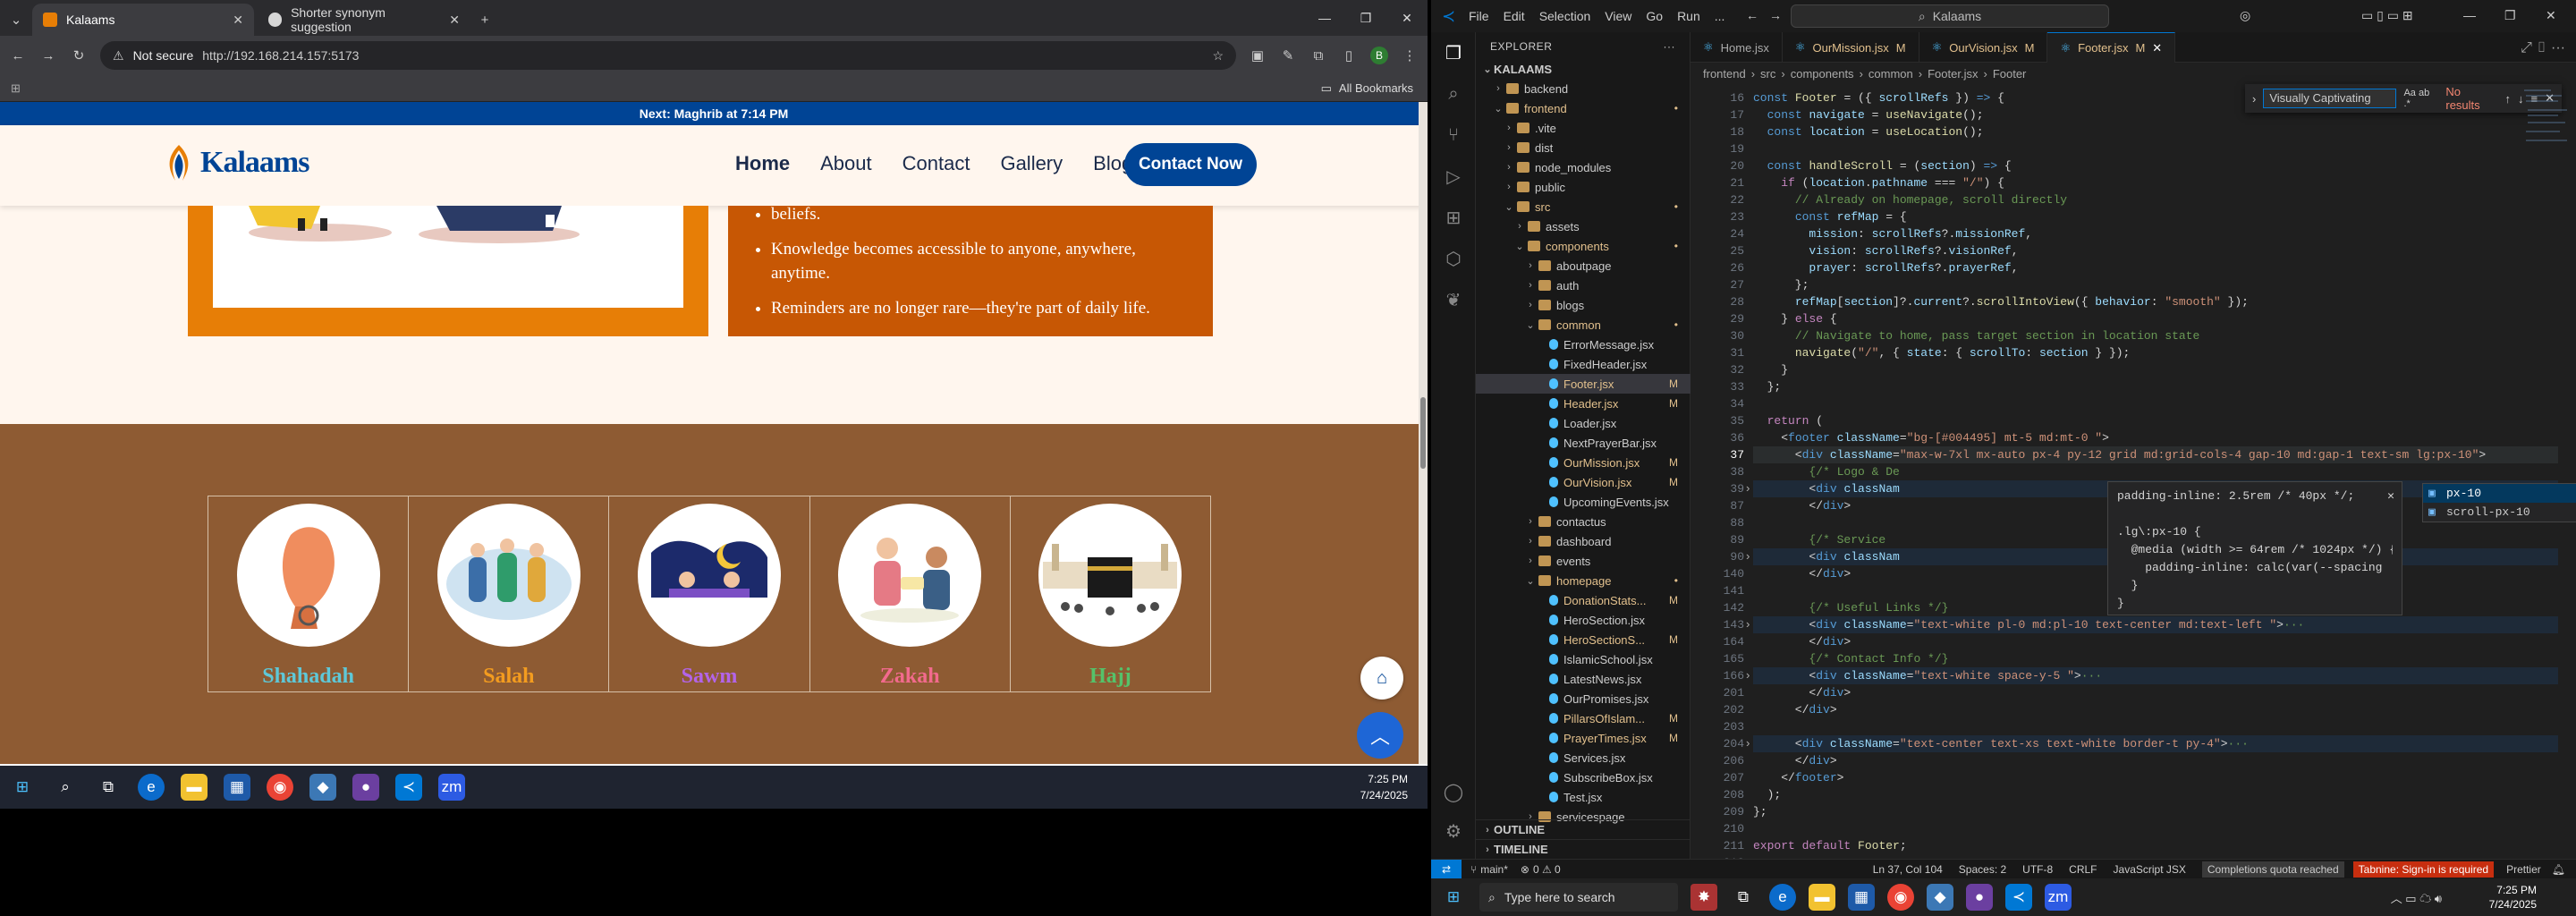 The width and height of the screenshot is (2576, 916). Describe the element at coordinates (1819, 539) in the screenshot. I see `code-line: {/* Service` at that location.